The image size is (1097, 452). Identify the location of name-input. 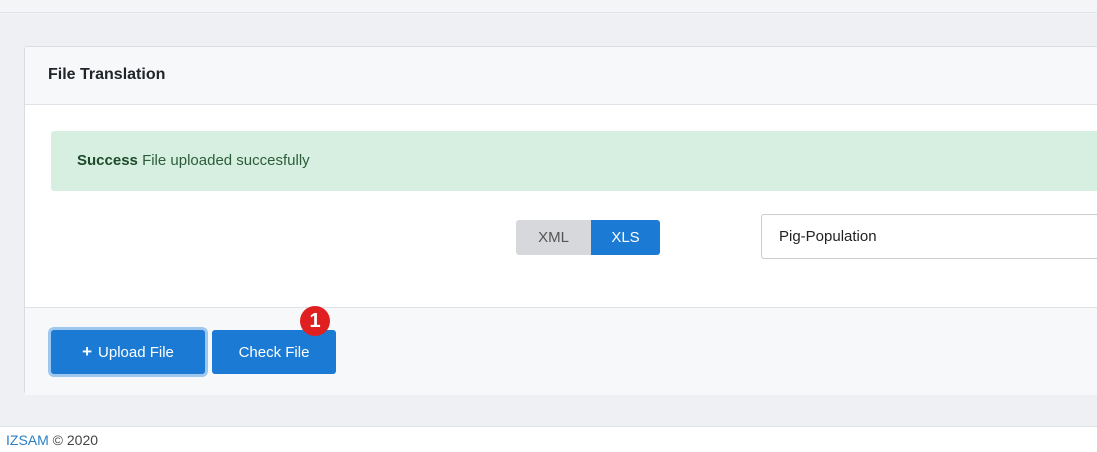
(929, 236).